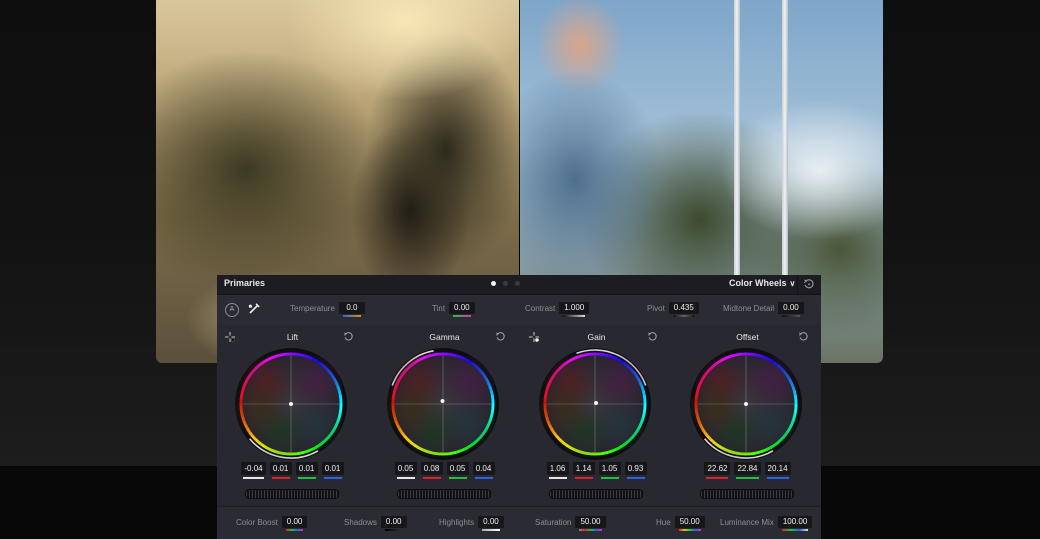 This screenshot has height=539, width=1040. I want to click on luminance-mix-control: Luminance Mix 100.00, so click(766, 522).